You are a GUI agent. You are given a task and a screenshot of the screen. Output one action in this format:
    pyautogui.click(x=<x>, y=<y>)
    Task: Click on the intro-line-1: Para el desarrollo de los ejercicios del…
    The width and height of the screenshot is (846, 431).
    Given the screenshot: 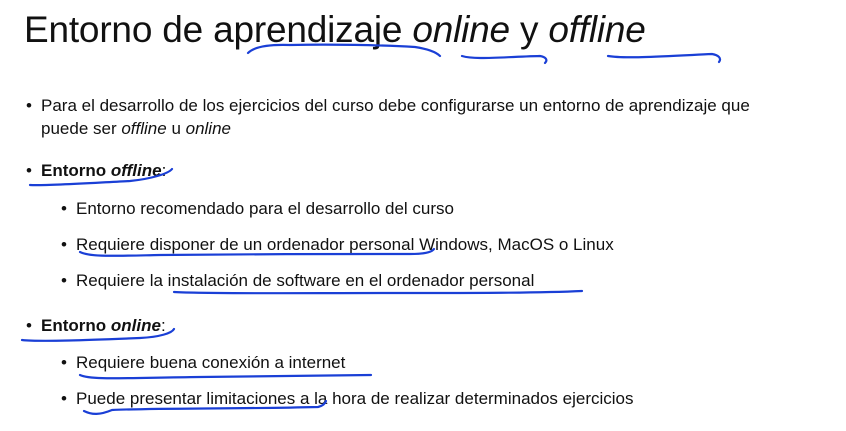 What is the action you would take?
    pyautogui.click(x=395, y=105)
    